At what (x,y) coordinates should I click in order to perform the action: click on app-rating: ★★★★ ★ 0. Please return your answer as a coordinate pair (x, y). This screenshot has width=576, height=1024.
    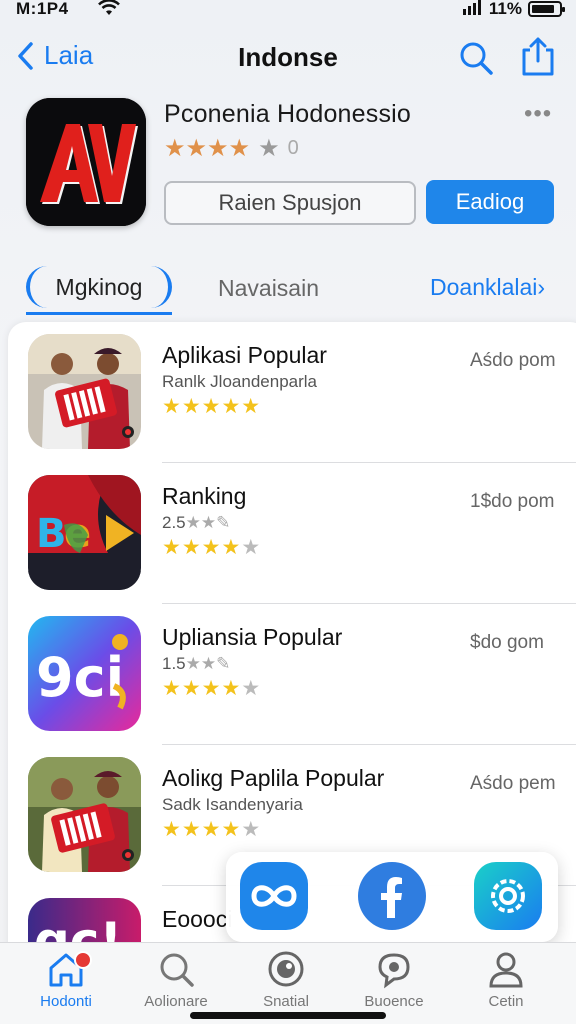
    Looking at the image, I should click on (231, 148).